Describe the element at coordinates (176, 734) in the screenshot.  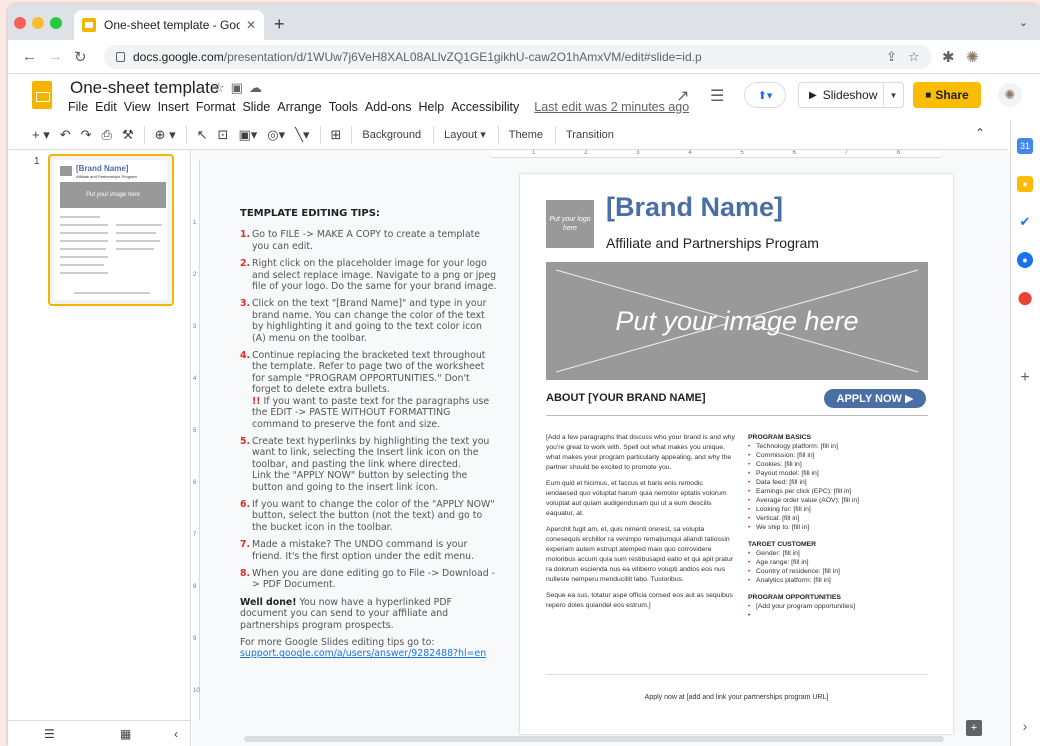
I see `collapse-filmstrip-icon: ‹` at that location.